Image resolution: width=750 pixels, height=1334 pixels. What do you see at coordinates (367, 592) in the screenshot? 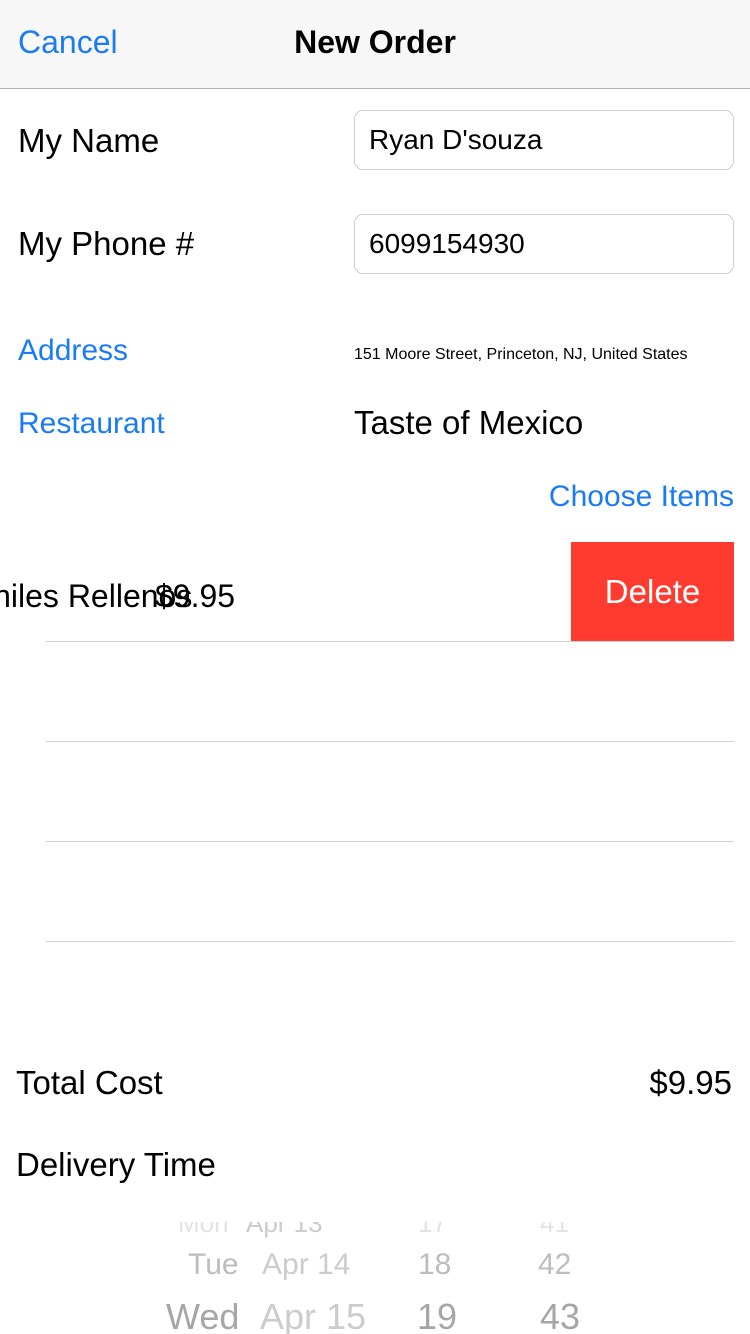
I see `order-item-row: Chiles Rellenos $9.95 Delete` at bounding box center [367, 592].